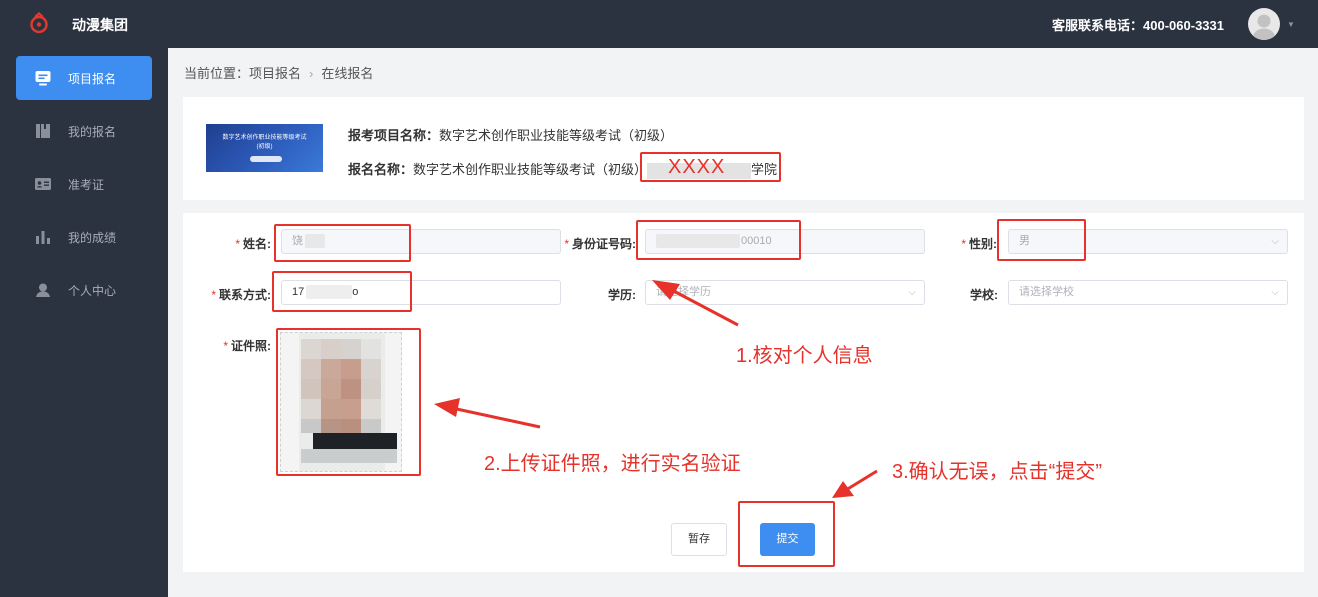 The width and height of the screenshot is (1318, 597). What do you see at coordinates (612, 464) in the screenshot?
I see `annotation-step2: 2.上传证件照，进行实名验证` at bounding box center [612, 464].